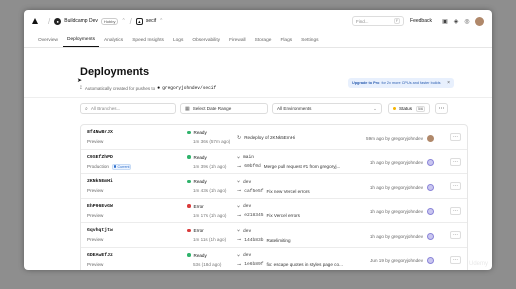 The height and width of the screenshot is (289, 516). Describe the element at coordinates (237, 42) in the screenshot. I see `tab-firewall: Firewall` at that location.